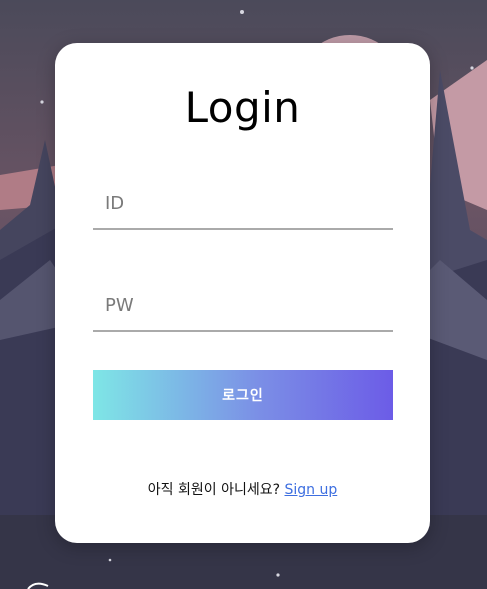 The width and height of the screenshot is (487, 589). What do you see at coordinates (242, 107) in the screenshot?
I see `login-title: Login` at bounding box center [242, 107].